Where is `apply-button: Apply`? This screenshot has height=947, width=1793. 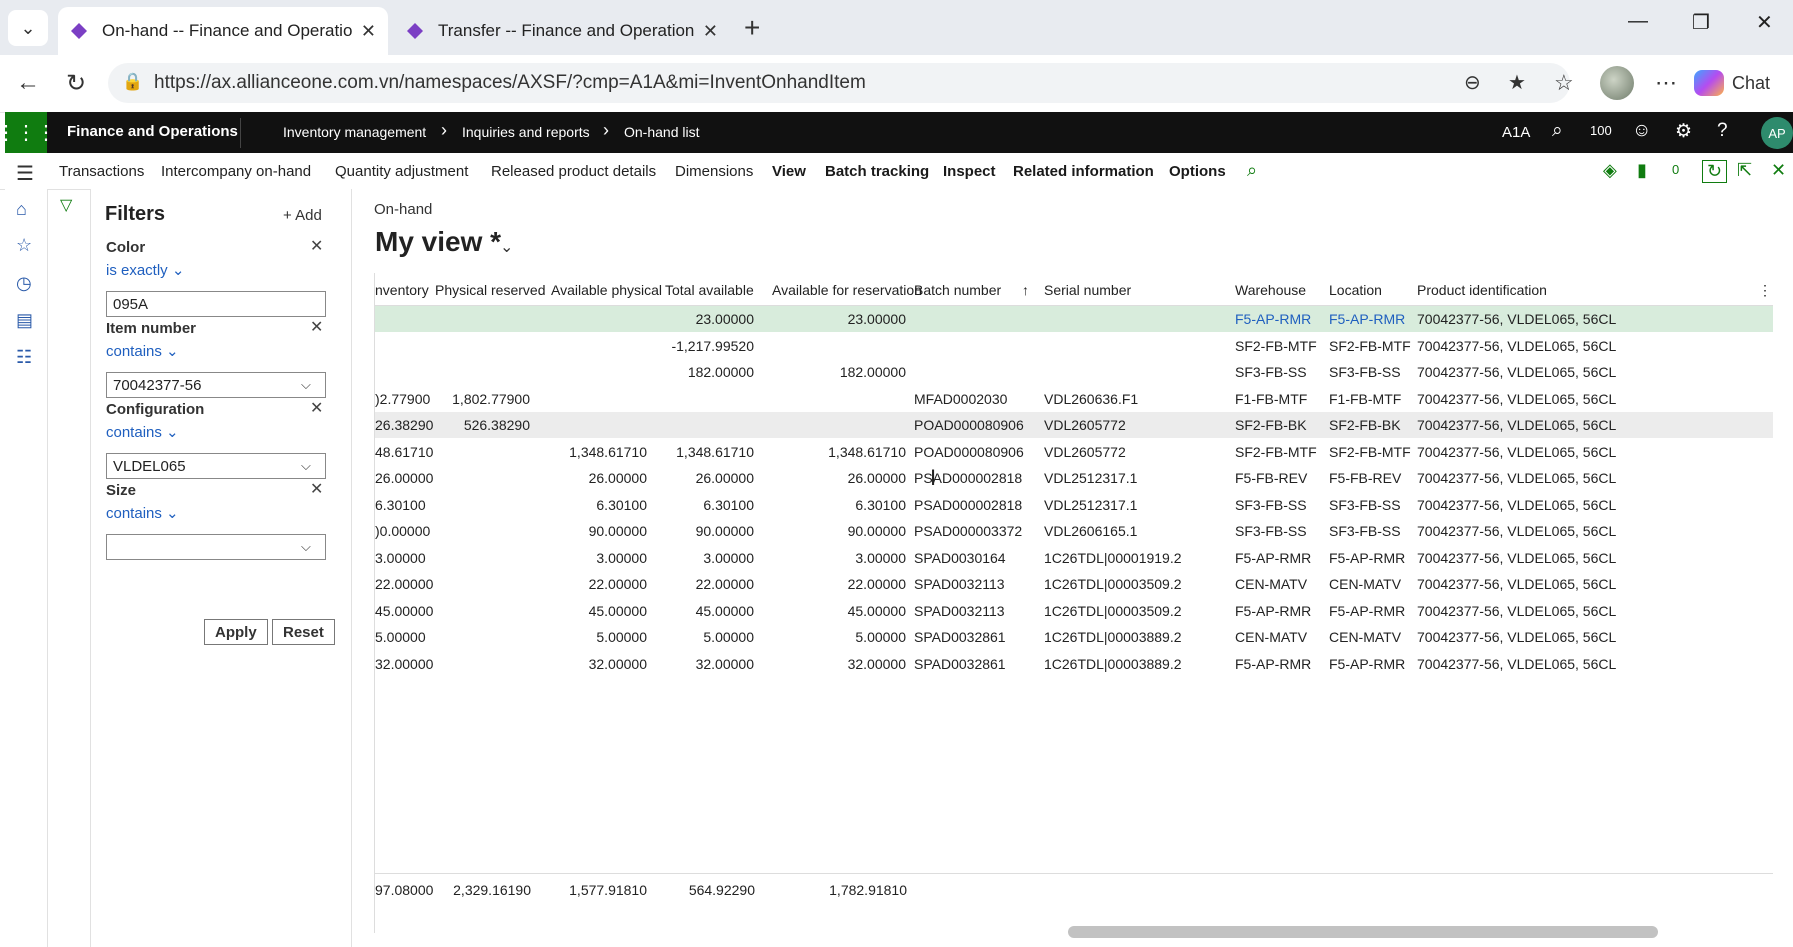
apply-button: Apply is located at coordinates (236, 632).